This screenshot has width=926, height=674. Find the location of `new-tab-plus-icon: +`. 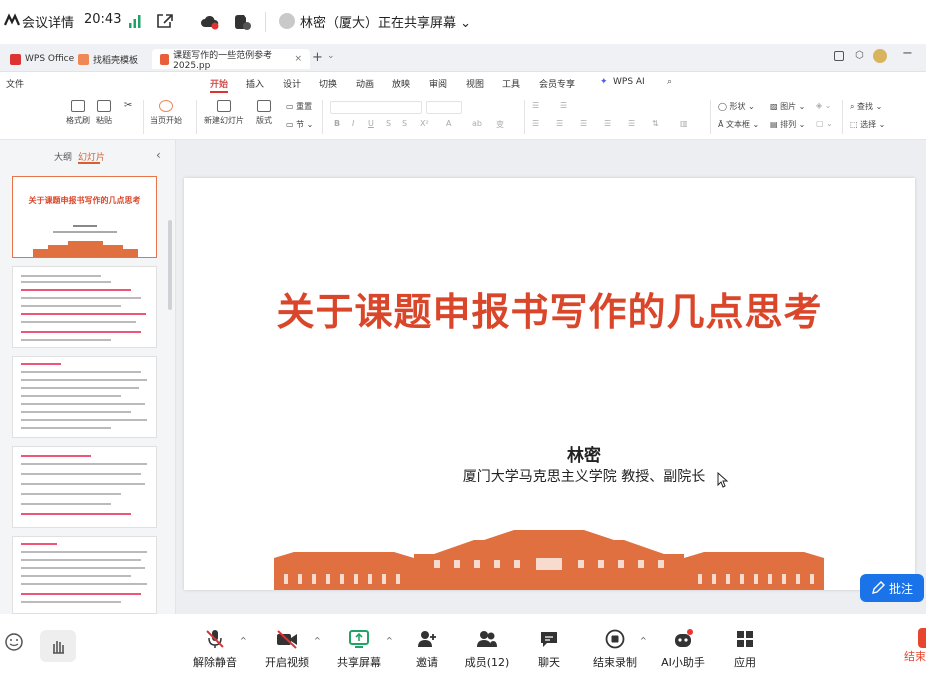

new-tab-plus-icon: + is located at coordinates (317, 57).